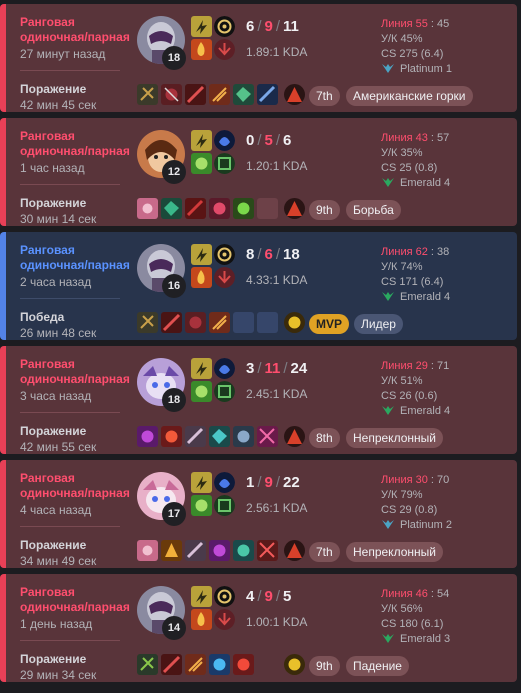 The width and height of the screenshot is (521, 693). I want to click on kda-score: 6/9/11, so click(272, 26).